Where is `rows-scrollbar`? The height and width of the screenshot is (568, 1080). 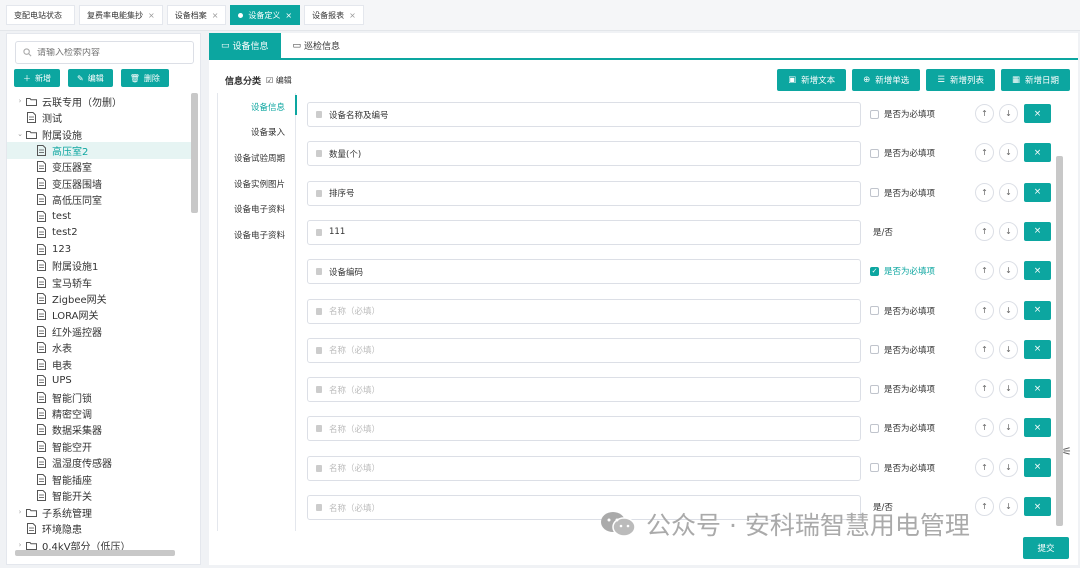
rows-scrollbar is located at coordinates (1059, 341).